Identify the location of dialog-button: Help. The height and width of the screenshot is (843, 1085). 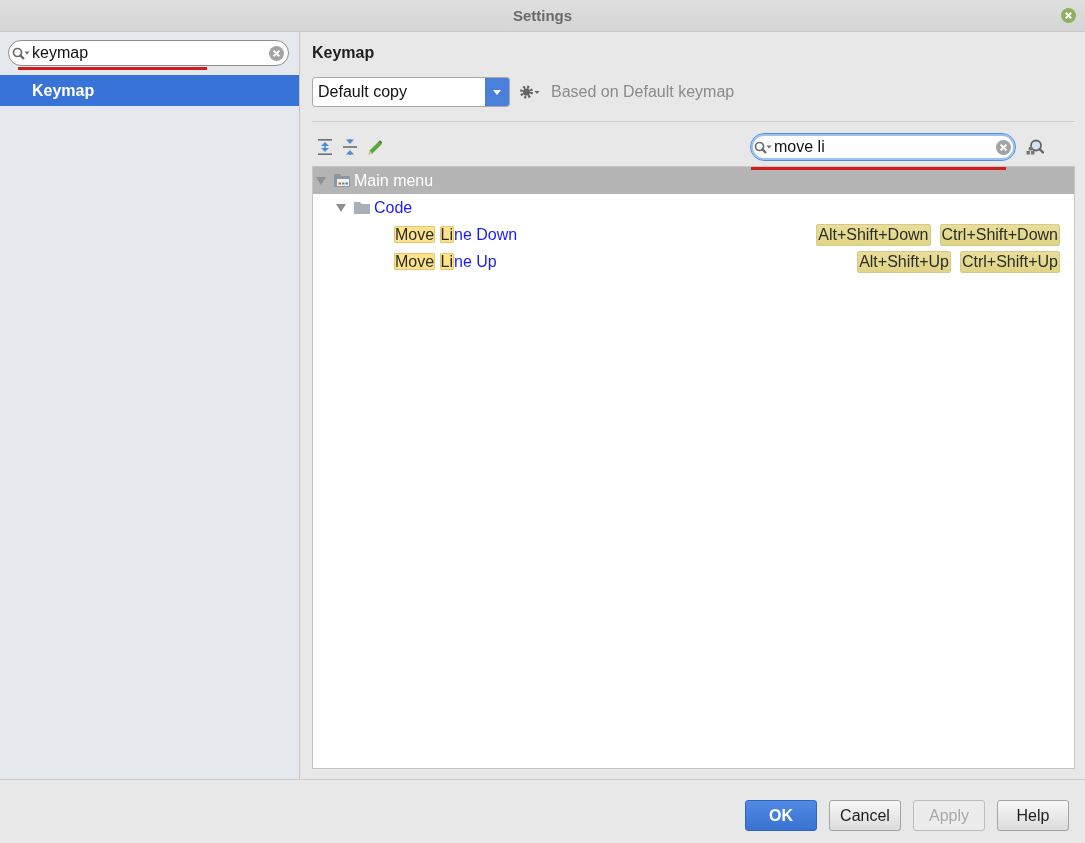
(1033, 815).